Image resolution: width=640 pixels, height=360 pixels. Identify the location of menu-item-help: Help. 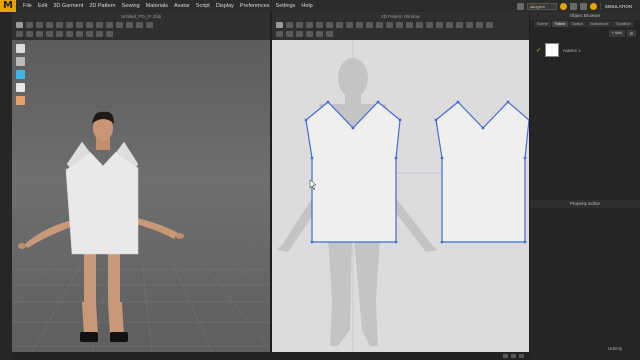
(306, 6).